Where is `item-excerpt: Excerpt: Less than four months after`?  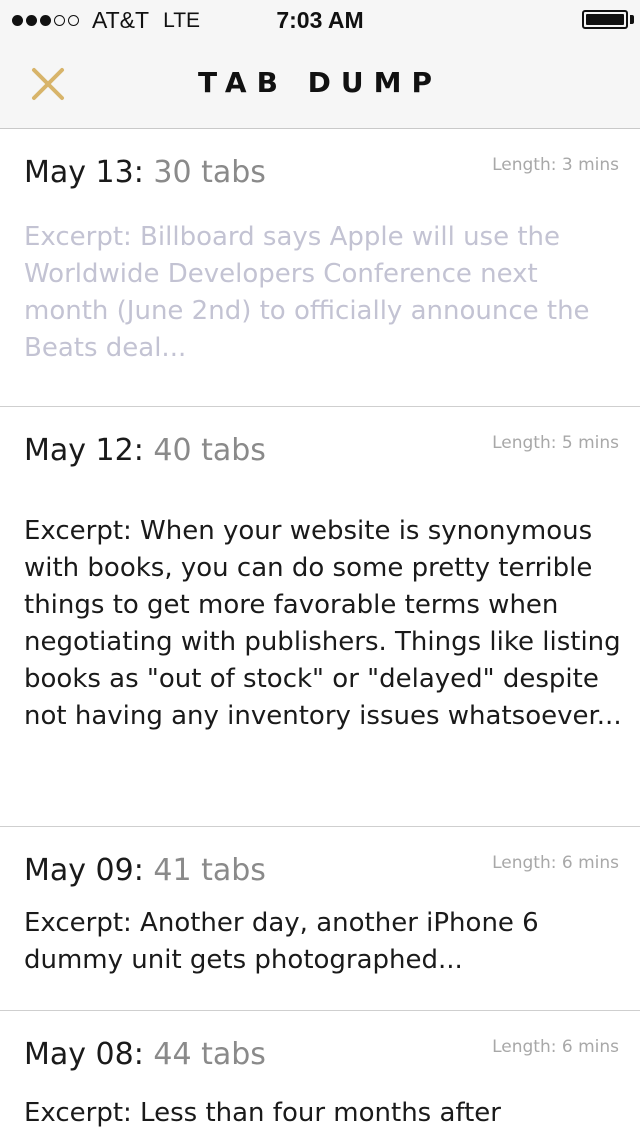
item-excerpt: Excerpt: Less than four months after is located at coordinates (262, 1113).